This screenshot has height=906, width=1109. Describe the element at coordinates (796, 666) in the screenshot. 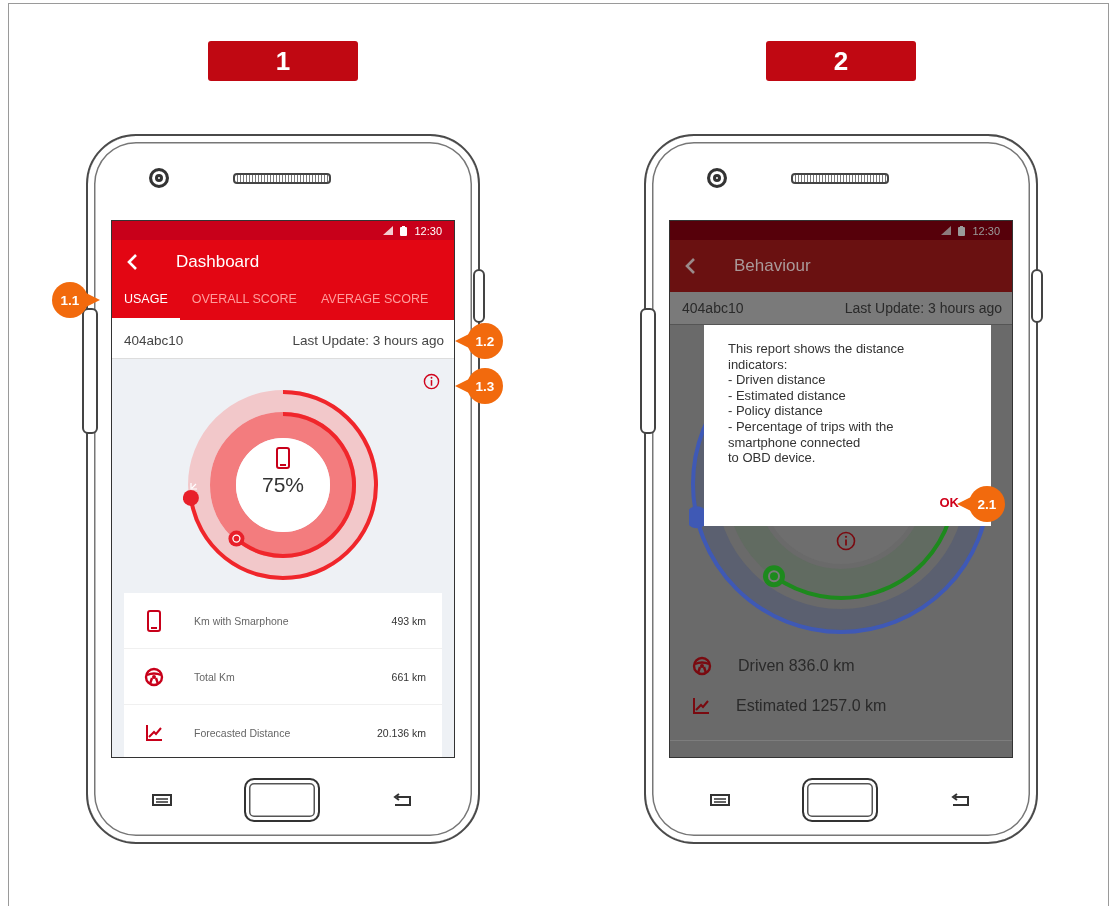

I see `legend-label: Driven 836.0 km` at that location.